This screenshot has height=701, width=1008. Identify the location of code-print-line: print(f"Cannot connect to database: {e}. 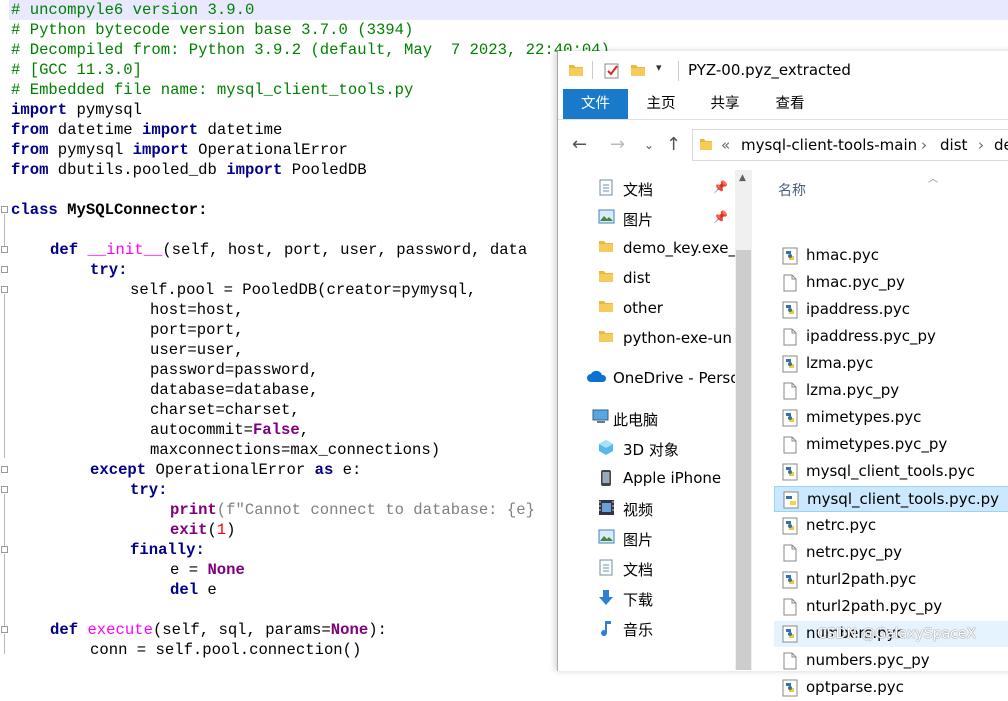
(352, 510).